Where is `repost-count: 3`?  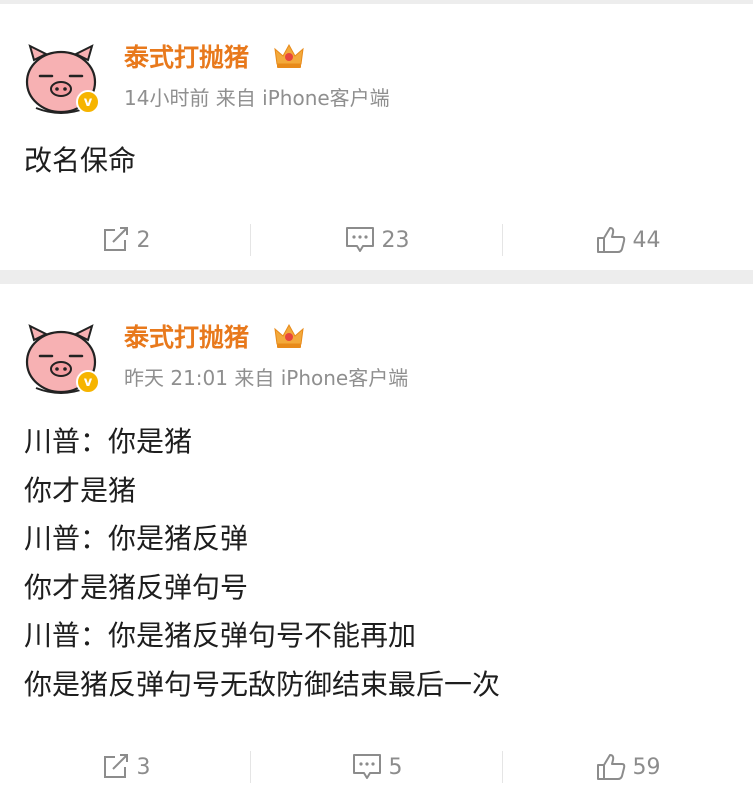 repost-count: 3 is located at coordinates (143, 767).